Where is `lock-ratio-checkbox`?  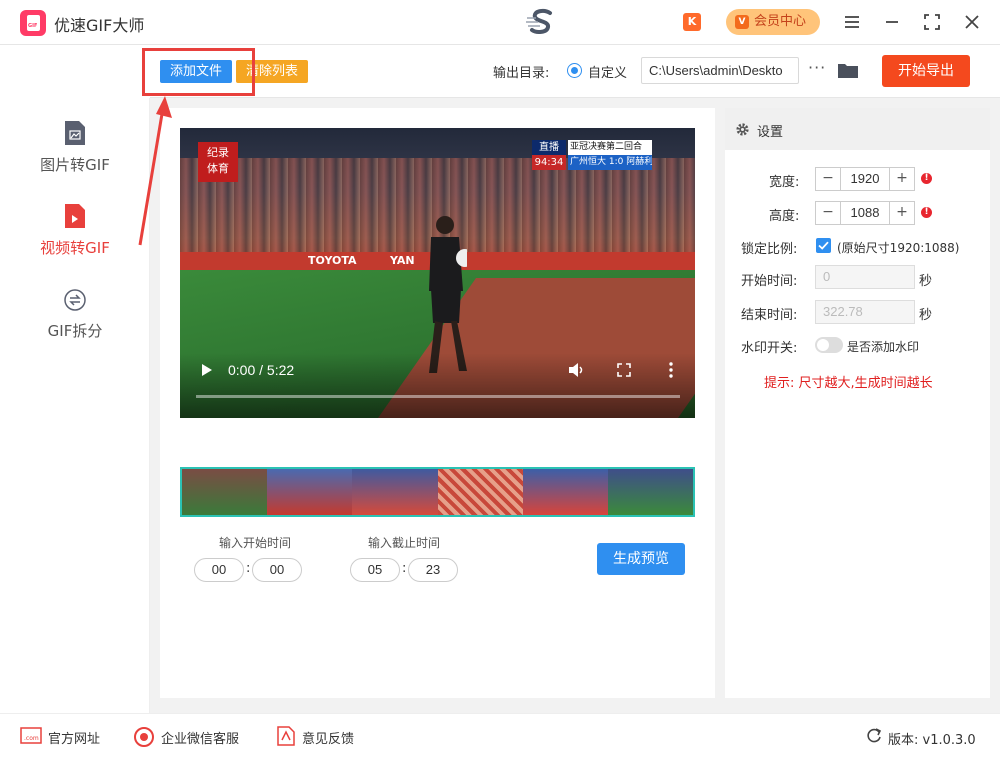
lock-ratio-checkbox is located at coordinates (823, 245).